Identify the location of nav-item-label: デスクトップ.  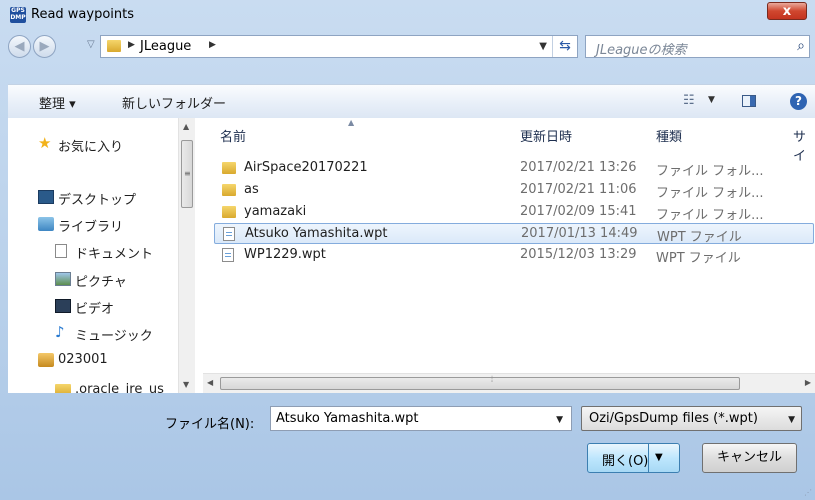
(97, 200).